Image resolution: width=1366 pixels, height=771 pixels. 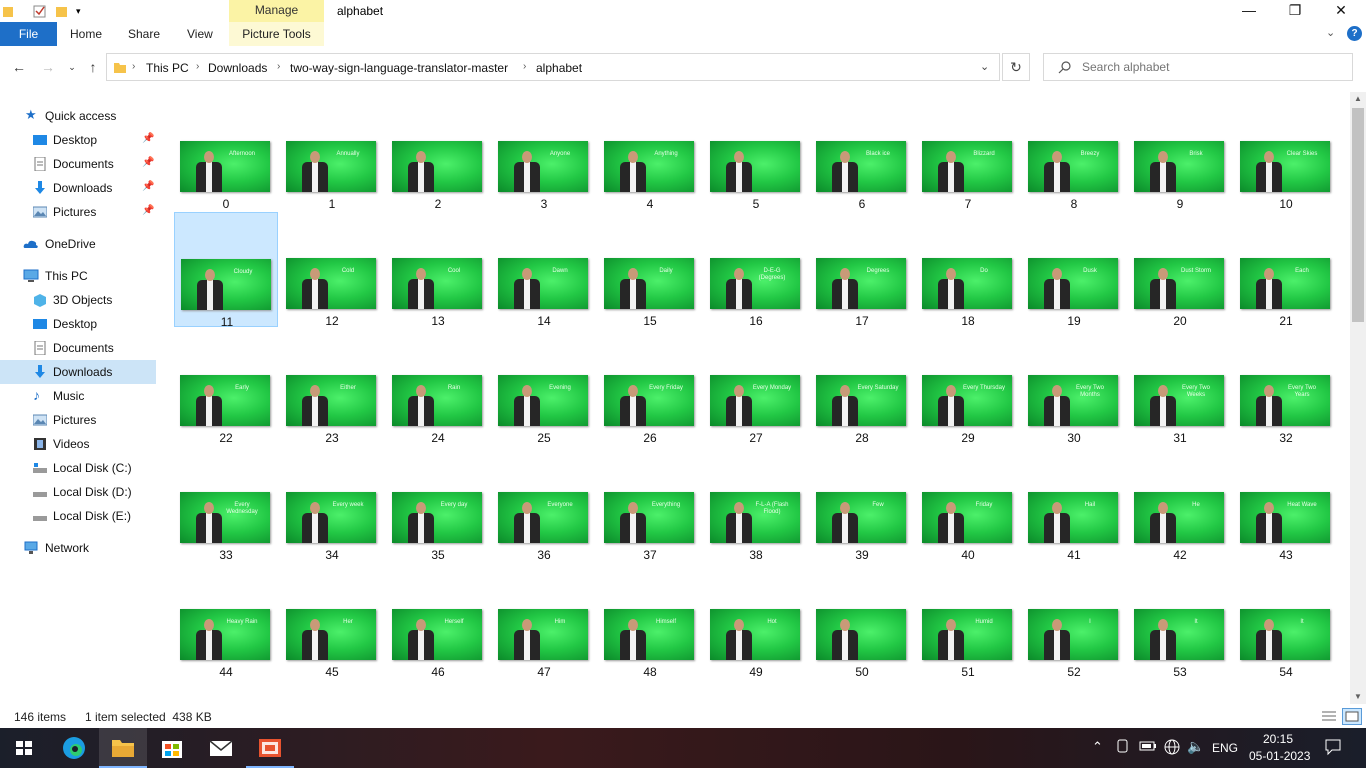 I want to click on scroll-down-icon: ▼, so click(x=1358, y=697).